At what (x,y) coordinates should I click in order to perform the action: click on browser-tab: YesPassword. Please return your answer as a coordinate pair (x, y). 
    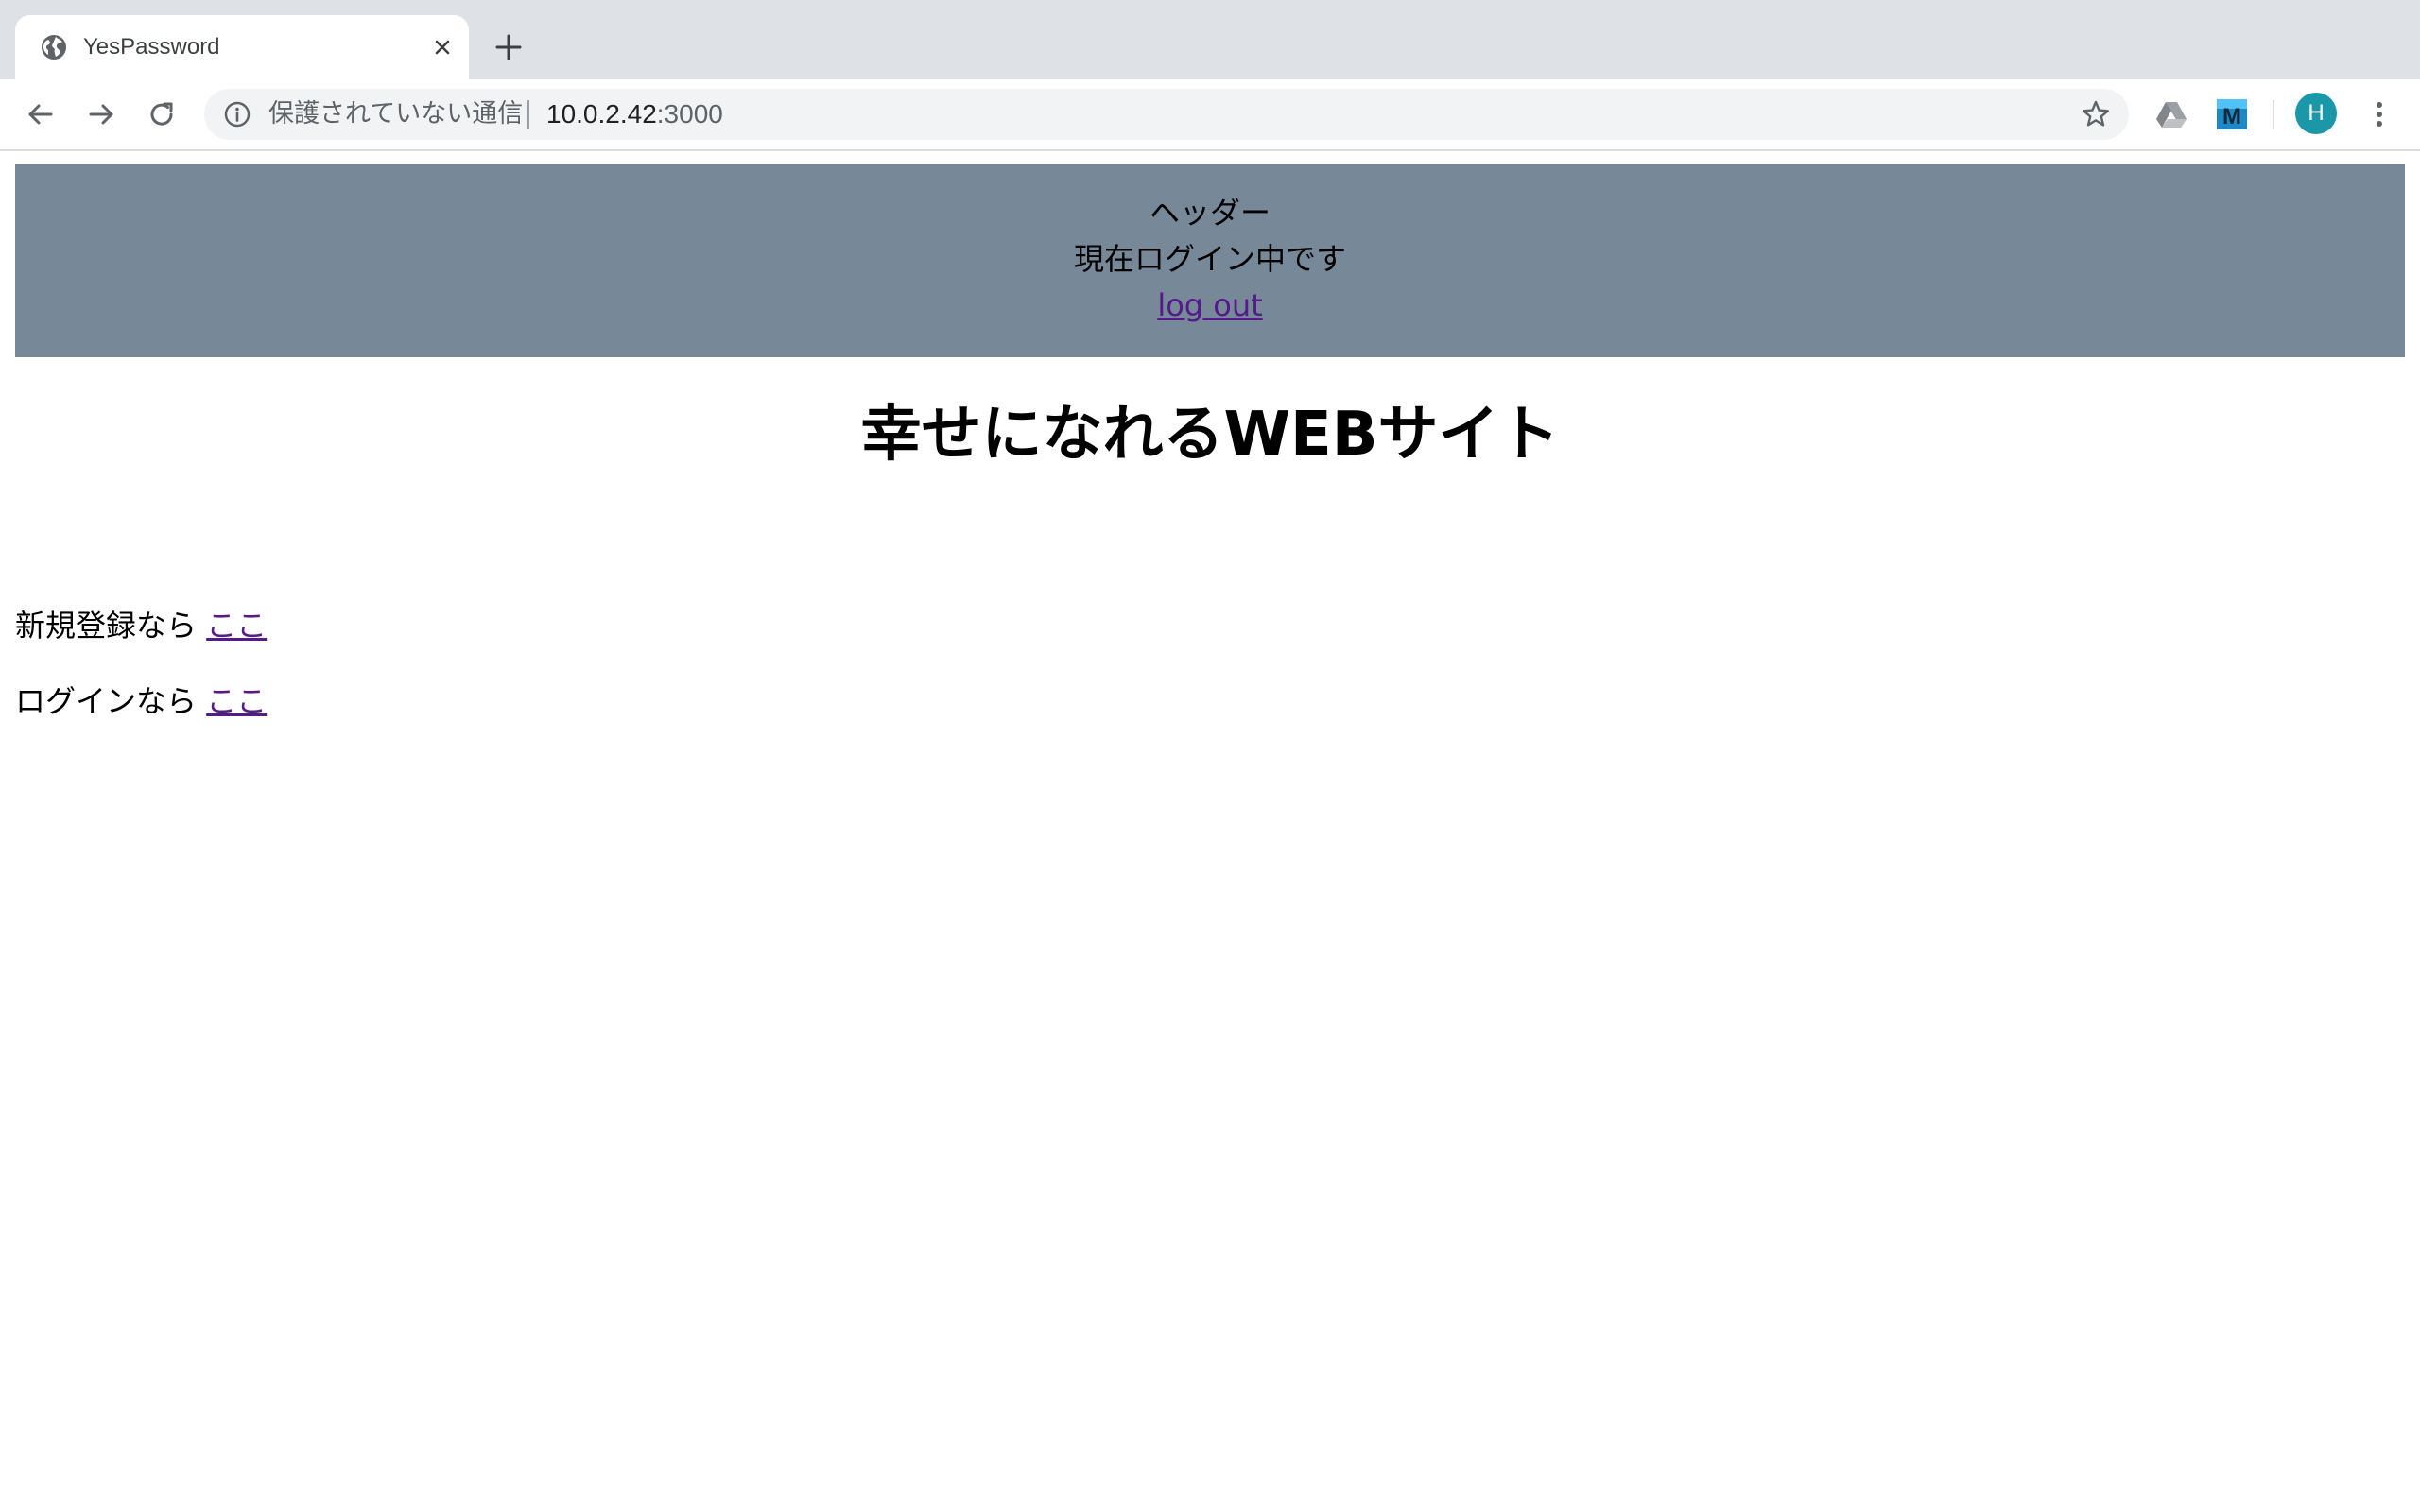
    Looking at the image, I should click on (242, 47).